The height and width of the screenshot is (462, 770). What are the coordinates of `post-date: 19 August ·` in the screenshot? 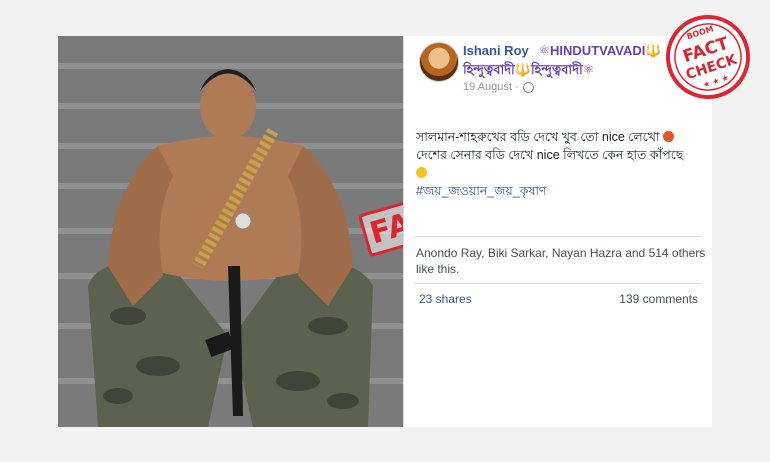 It's located at (491, 87).